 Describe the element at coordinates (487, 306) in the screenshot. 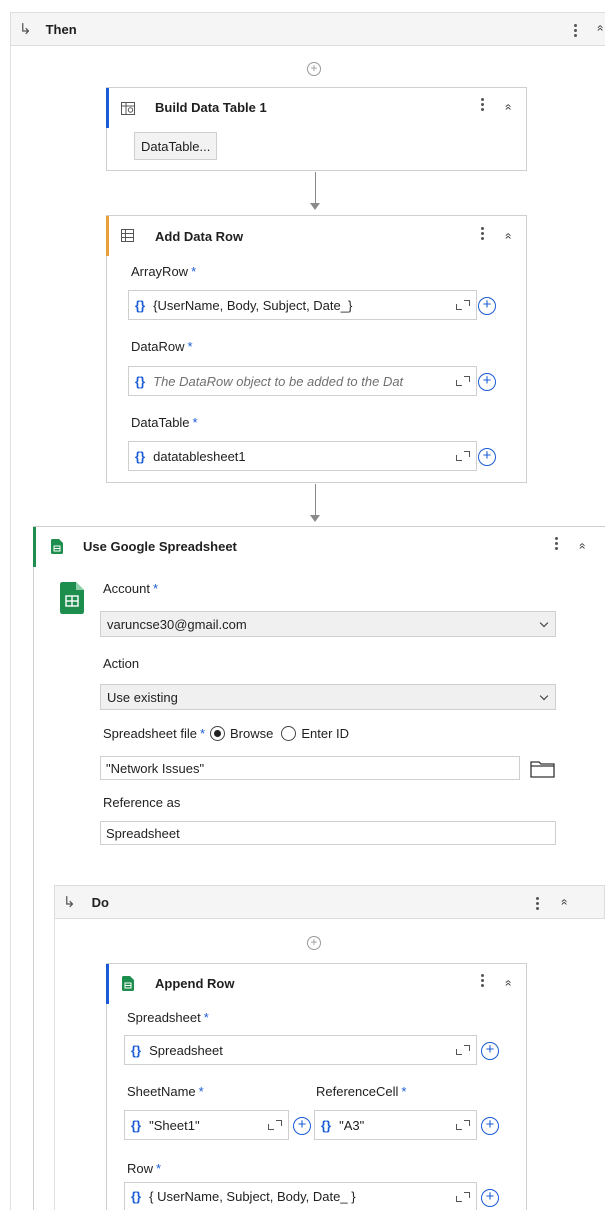

I see `arrayrow-plus-icon: +` at that location.